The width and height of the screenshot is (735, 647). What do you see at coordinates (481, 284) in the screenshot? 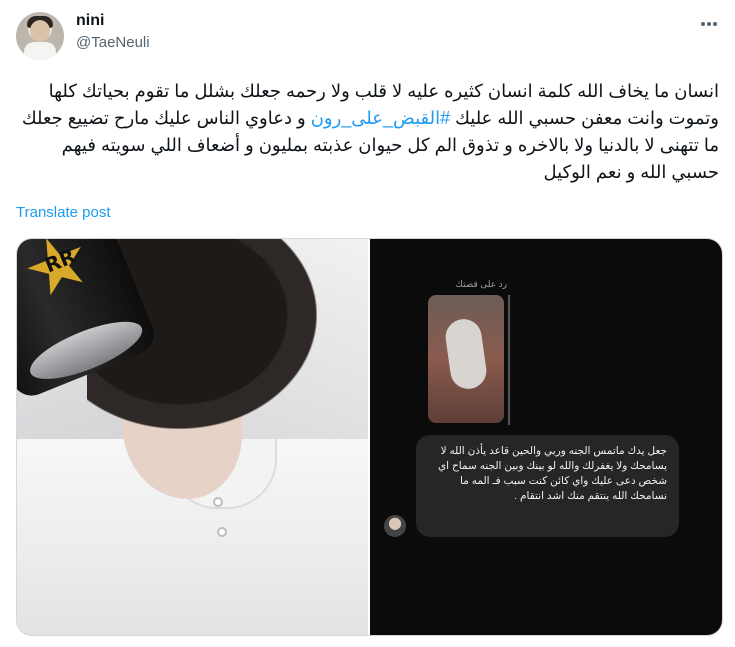
I see `reply-label: رد على قصتك` at bounding box center [481, 284].